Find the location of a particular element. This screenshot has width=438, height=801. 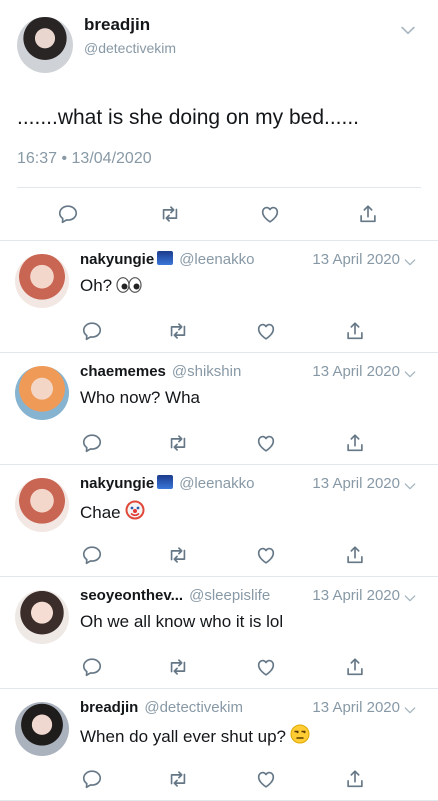

reply-text: Chae is located at coordinates (112, 512).